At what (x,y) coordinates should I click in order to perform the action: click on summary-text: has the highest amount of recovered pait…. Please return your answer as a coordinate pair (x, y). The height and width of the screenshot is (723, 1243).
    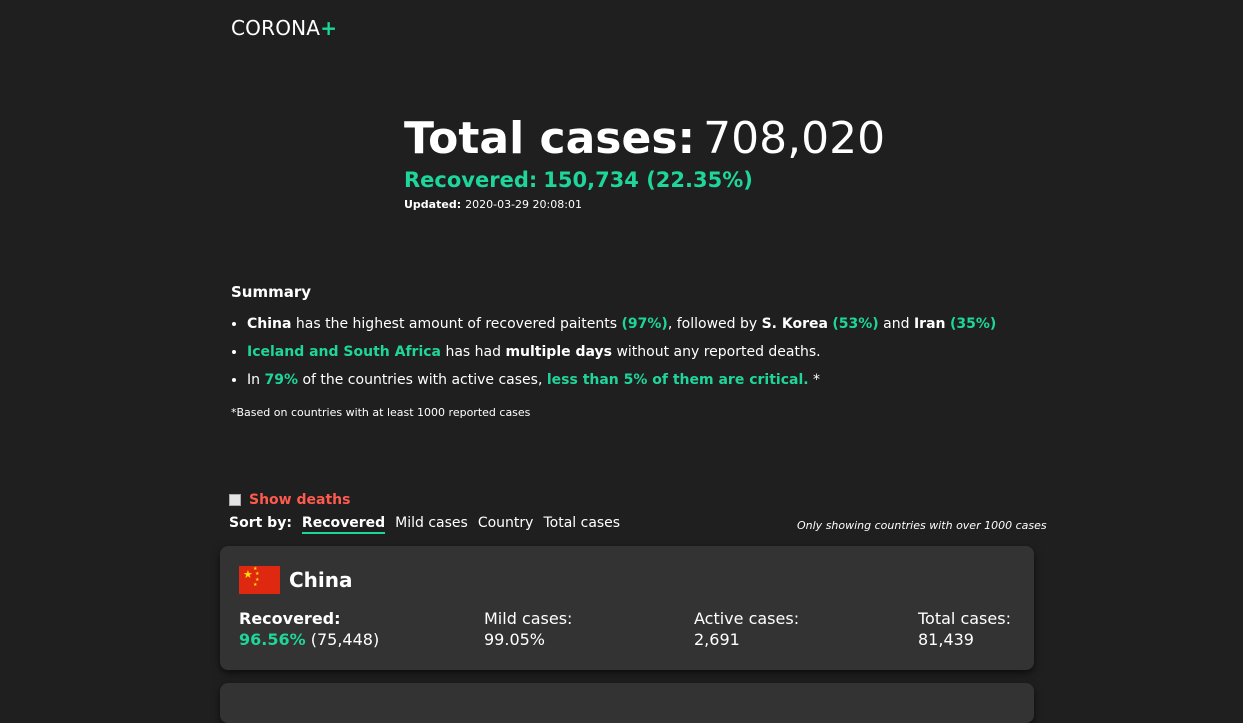
    Looking at the image, I should click on (456, 324).